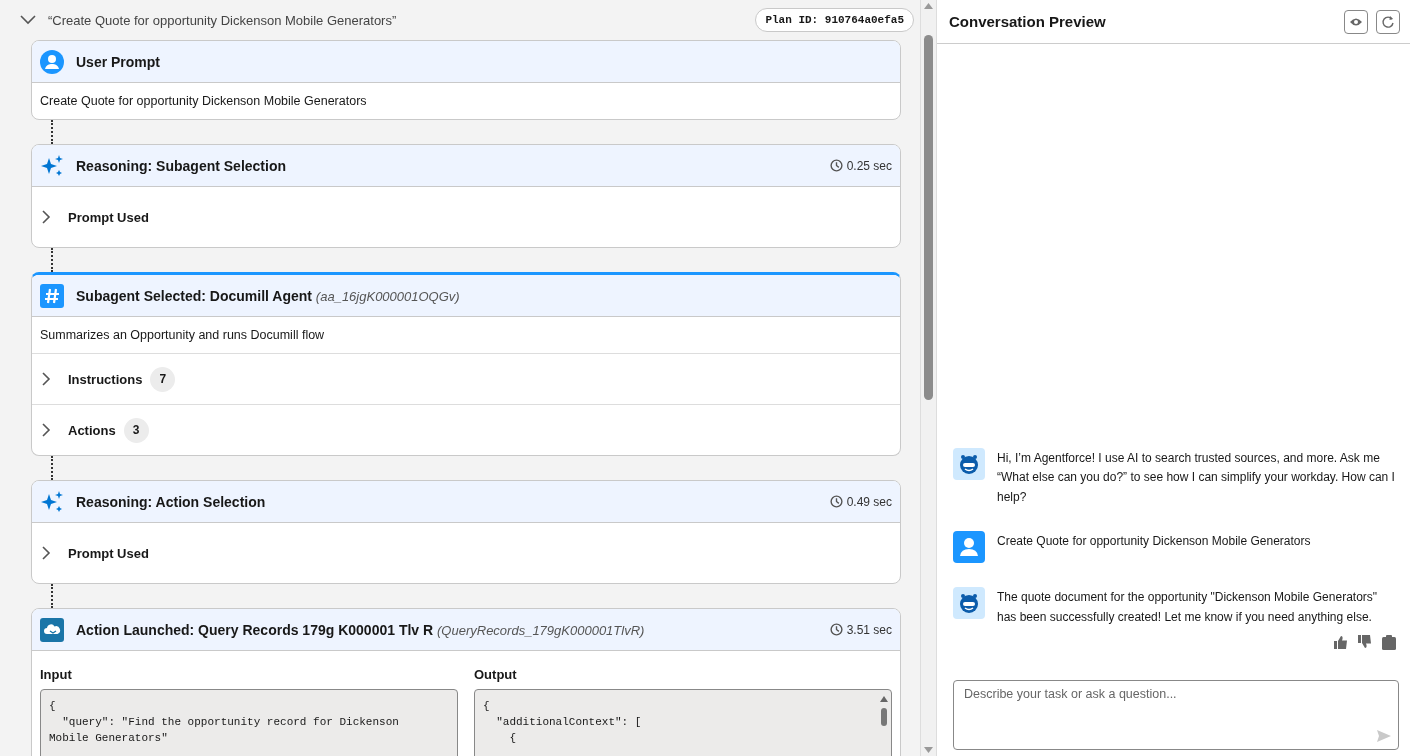  Describe the element at coordinates (1188, 607) in the screenshot. I see `message-text: The quote document for the opportunity "Dickenson Mobile Generators" has been successfully created! Let me know if you need anything else.` at that location.